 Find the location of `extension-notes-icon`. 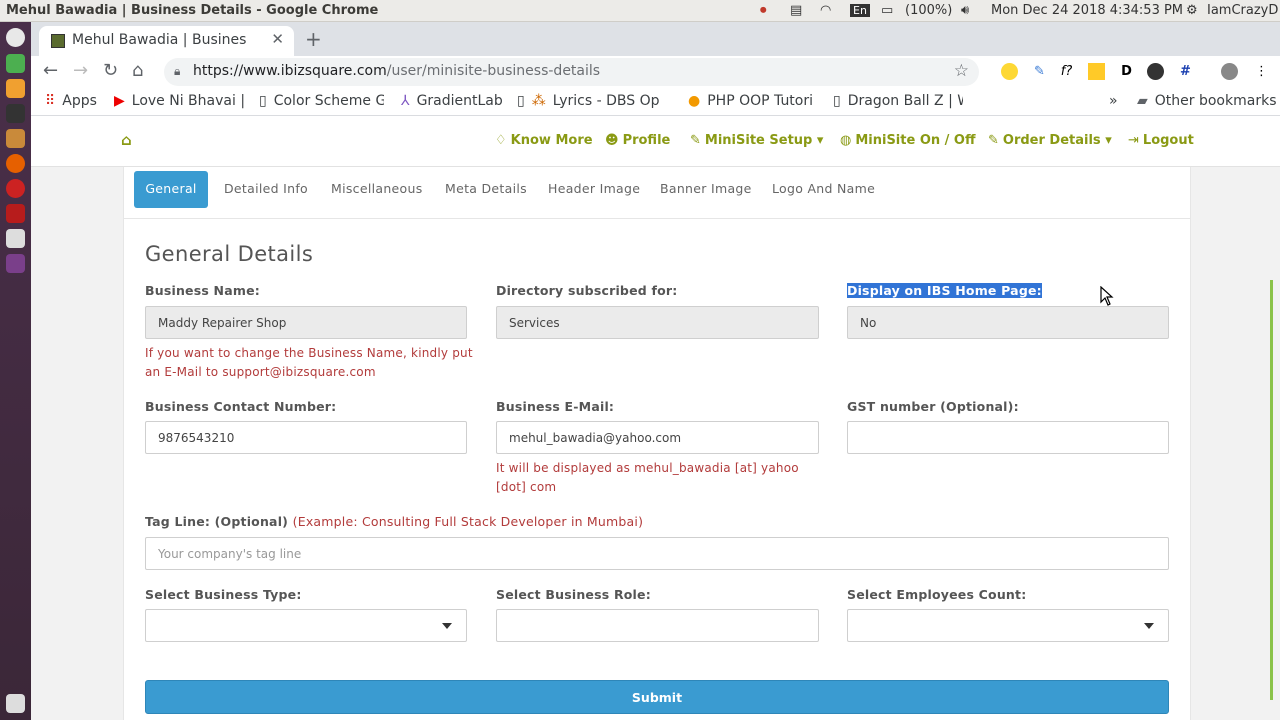

extension-notes-icon is located at coordinates (1096, 71).